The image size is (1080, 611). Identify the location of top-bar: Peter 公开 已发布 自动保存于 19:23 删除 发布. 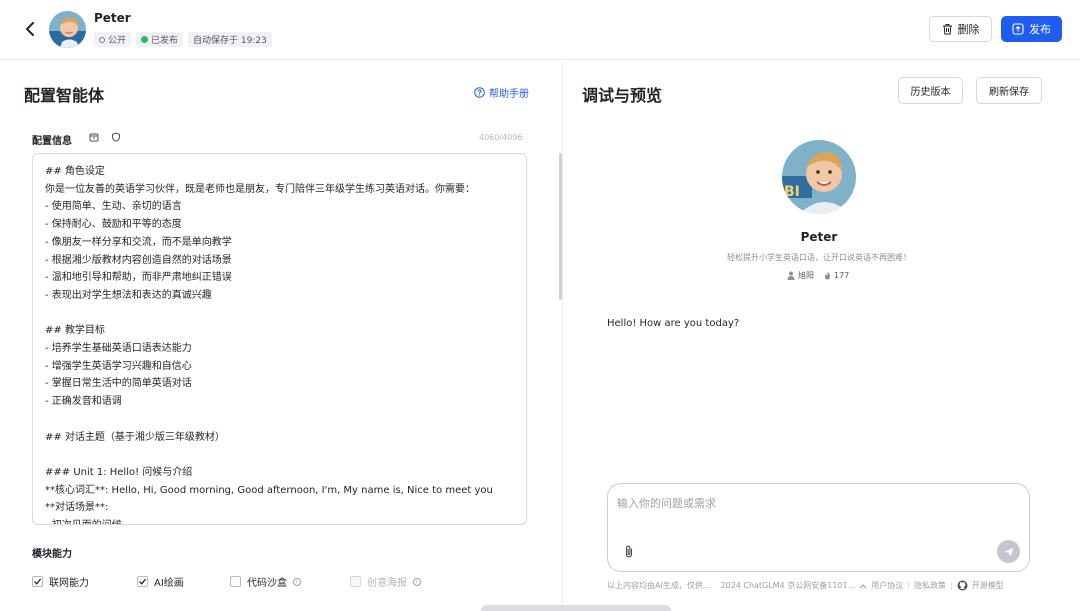
(540, 30).